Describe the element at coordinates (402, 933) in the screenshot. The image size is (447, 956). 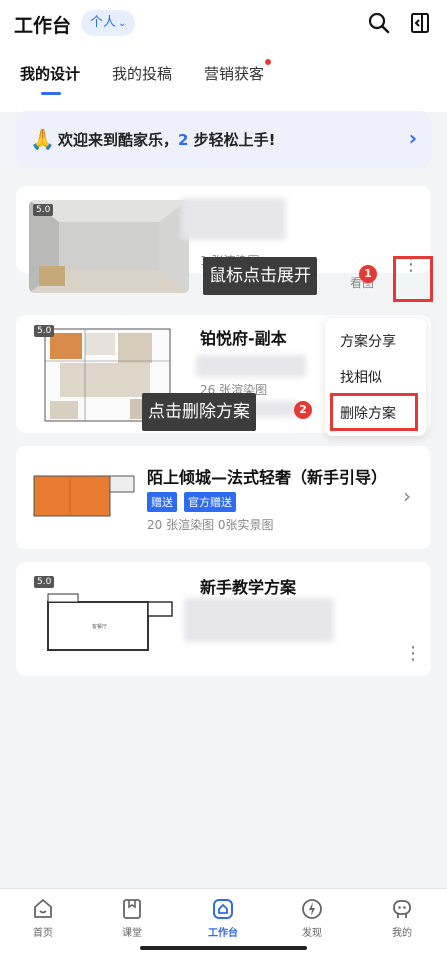
I see `nav-label: 我的` at that location.